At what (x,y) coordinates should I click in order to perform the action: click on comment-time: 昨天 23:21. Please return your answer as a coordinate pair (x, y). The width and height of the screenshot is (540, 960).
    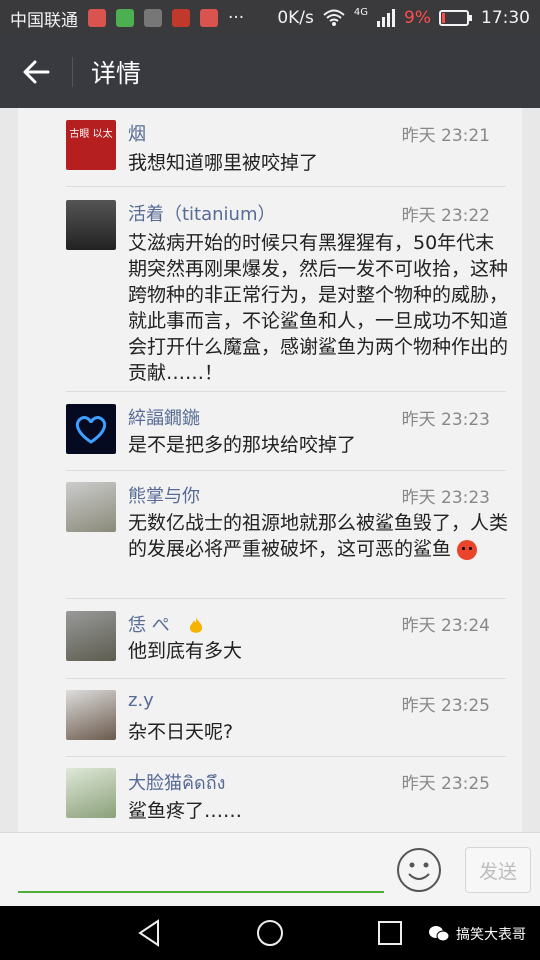
    Looking at the image, I should click on (445, 136).